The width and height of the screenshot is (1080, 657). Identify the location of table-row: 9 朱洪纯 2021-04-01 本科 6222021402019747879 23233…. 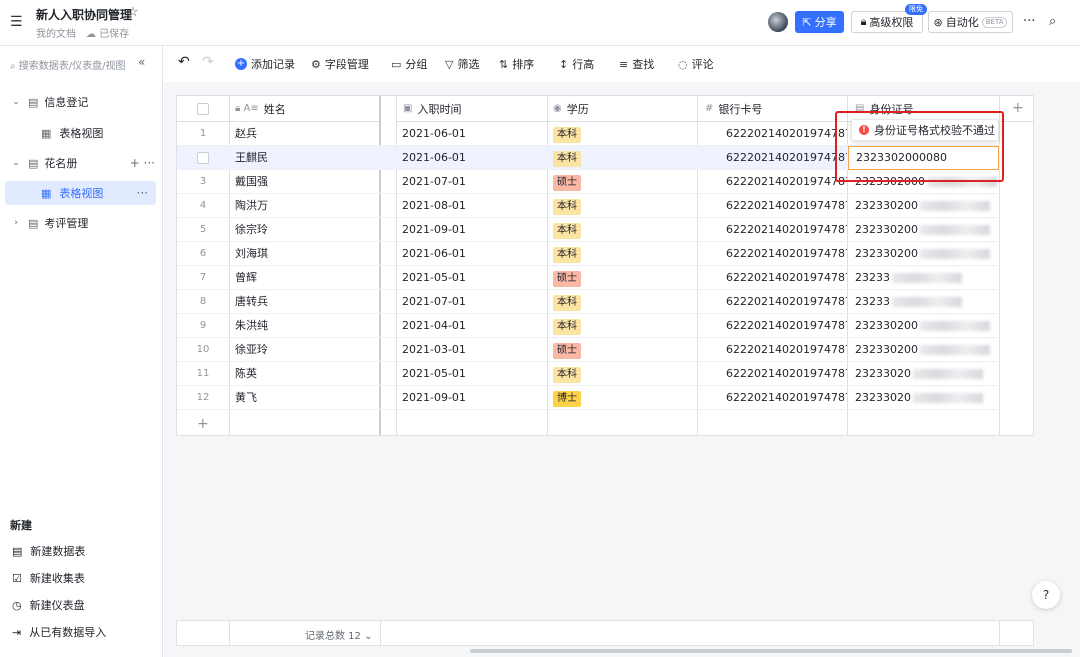
(588, 326).